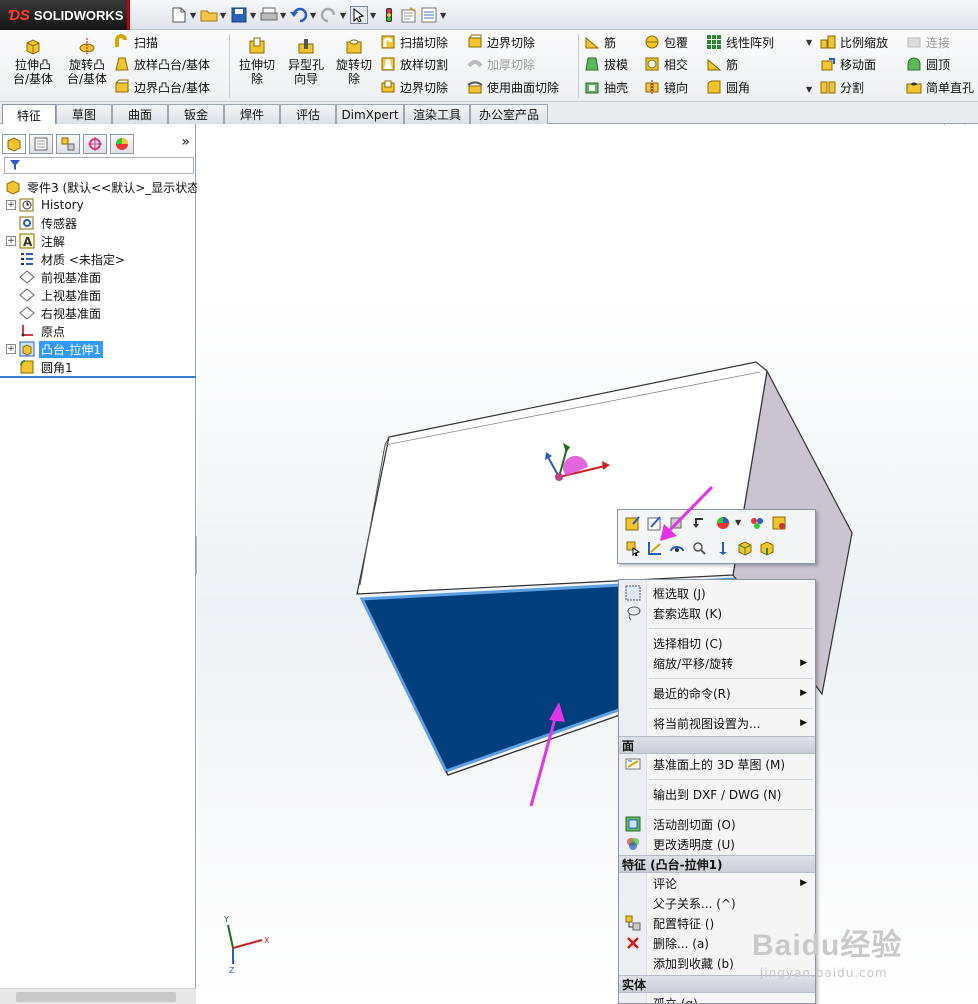  Describe the element at coordinates (740, 42) in the screenshot. I see `linear-pattern-button: 线性阵列` at that location.